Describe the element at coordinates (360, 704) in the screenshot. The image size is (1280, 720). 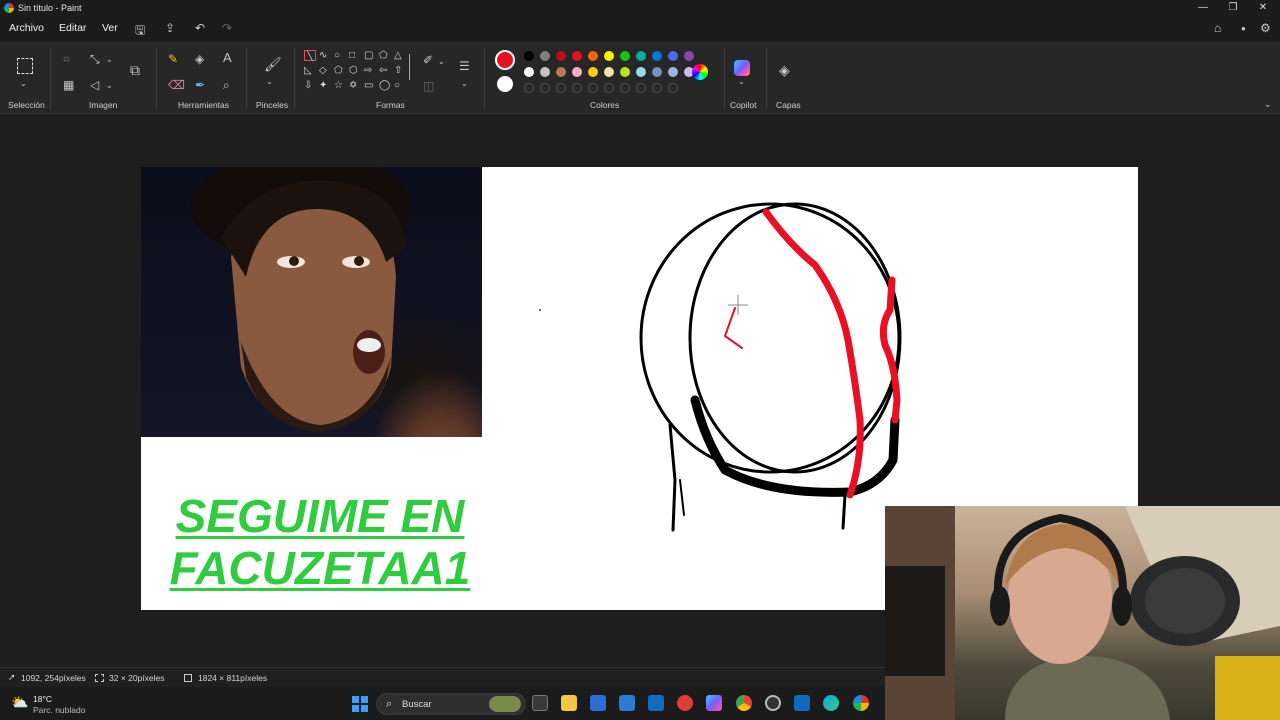
I see `start-windows-icon` at that location.